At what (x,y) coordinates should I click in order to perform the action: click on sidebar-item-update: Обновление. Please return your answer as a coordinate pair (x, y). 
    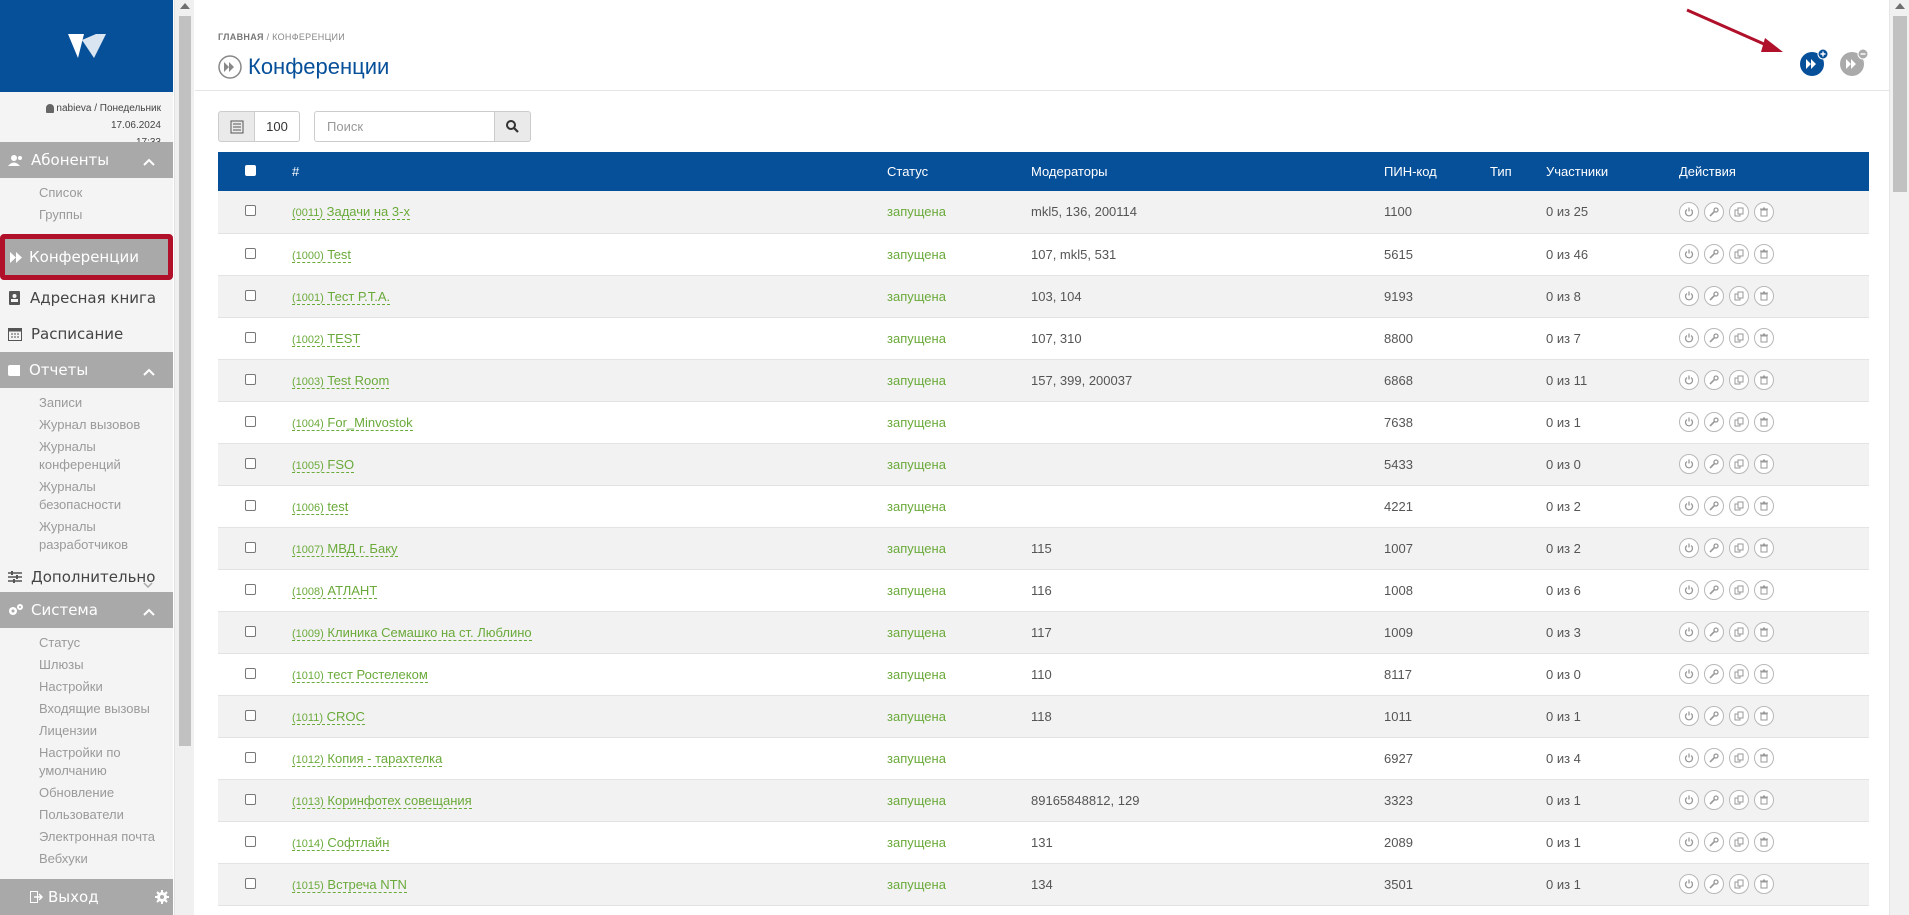
    Looking at the image, I should click on (106, 793).